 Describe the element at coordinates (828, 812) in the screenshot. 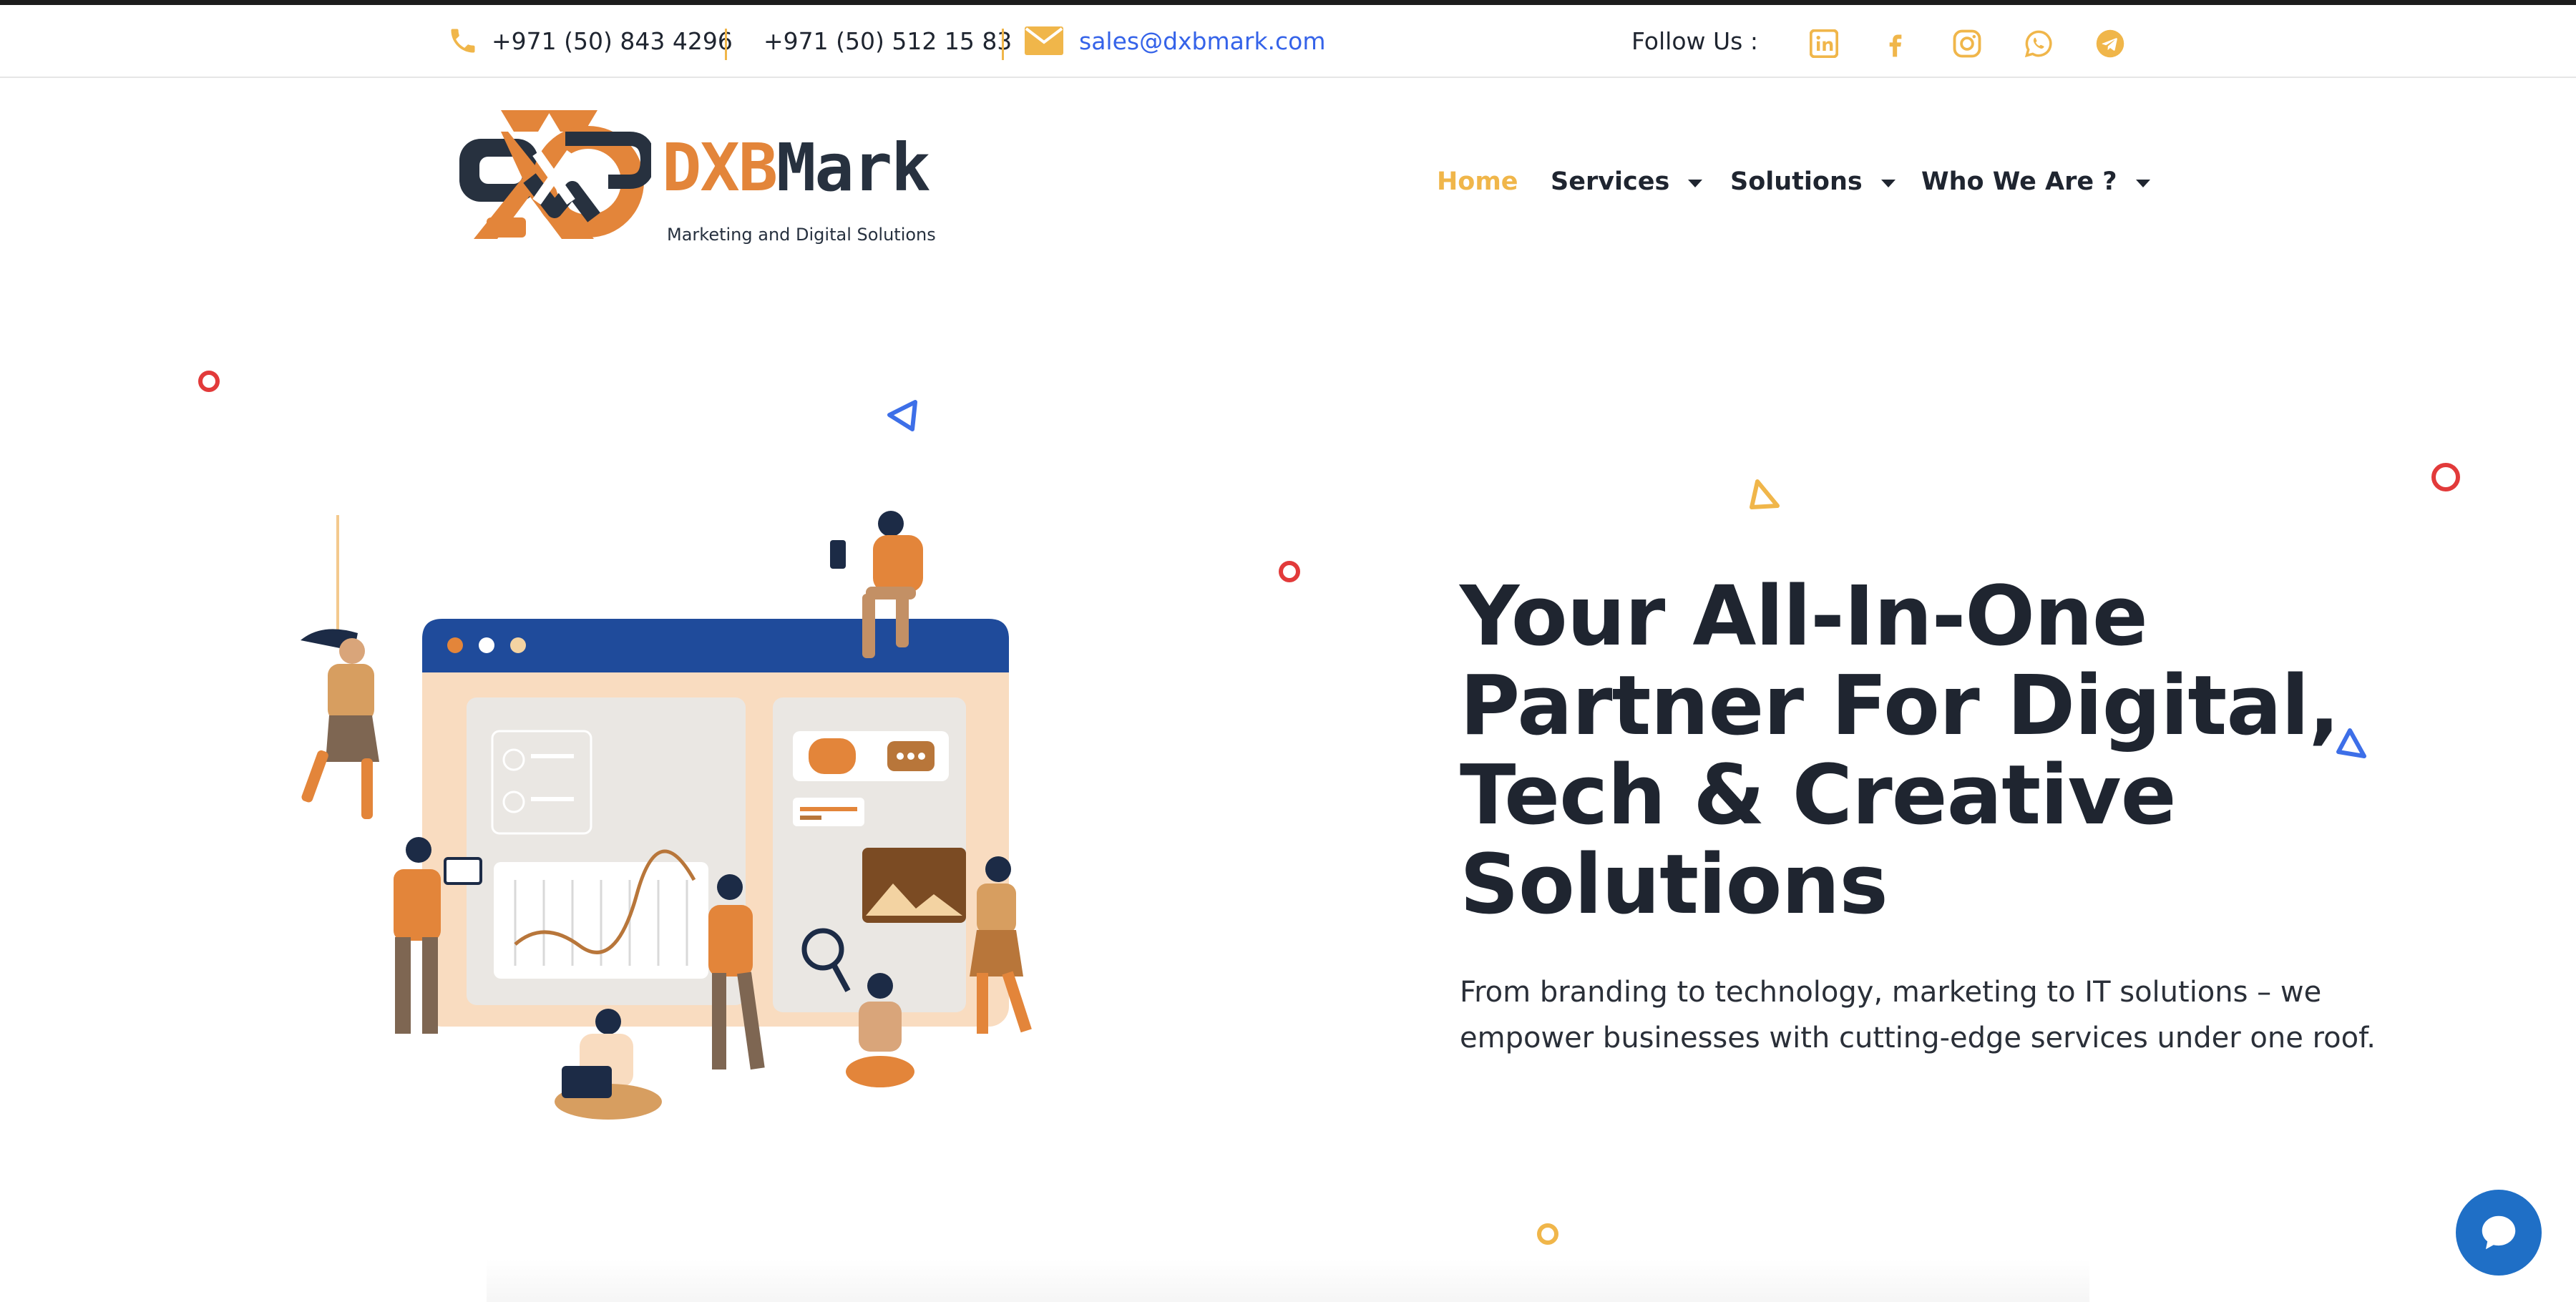

I see `text-card` at that location.